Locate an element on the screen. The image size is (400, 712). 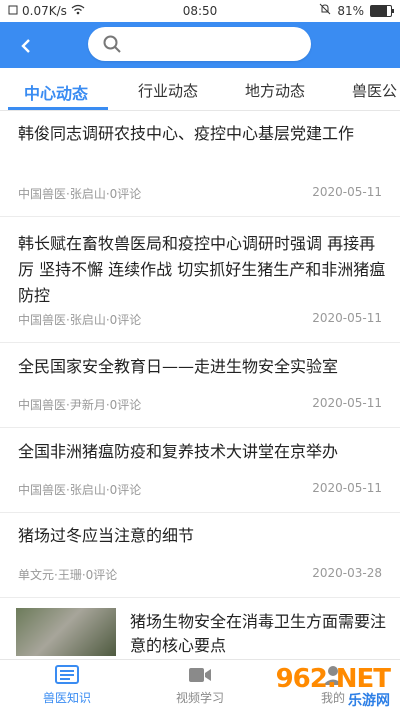
nav-label: 兽医知识 is located at coordinates (66, 698).